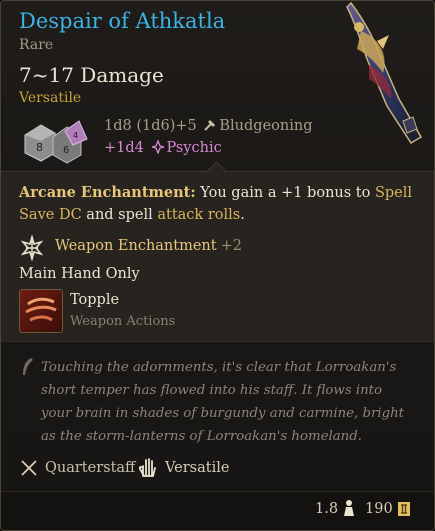  What do you see at coordinates (150, 126) in the screenshot?
I see `base-damage-dice: 1d8 (1d6)+5` at bounding box center [150, 126].